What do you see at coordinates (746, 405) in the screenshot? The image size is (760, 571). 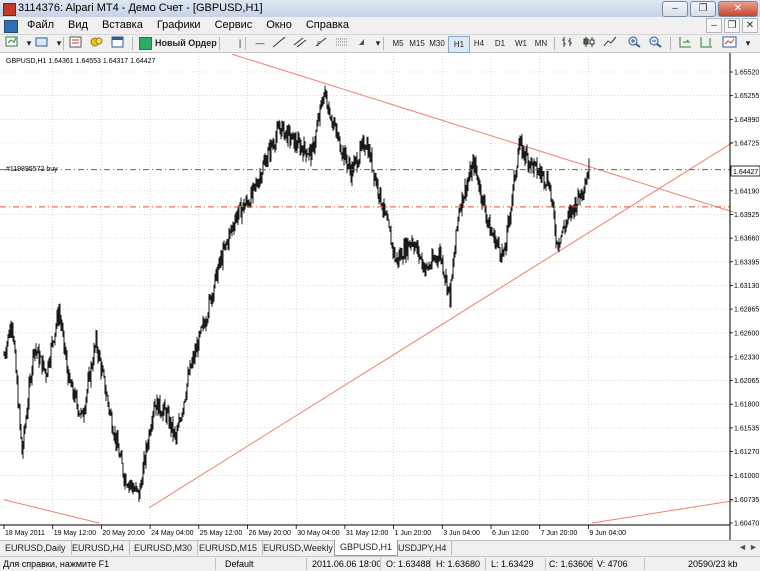 I see `price-tick-label: 1.61800` at bounding box center [746, 405].